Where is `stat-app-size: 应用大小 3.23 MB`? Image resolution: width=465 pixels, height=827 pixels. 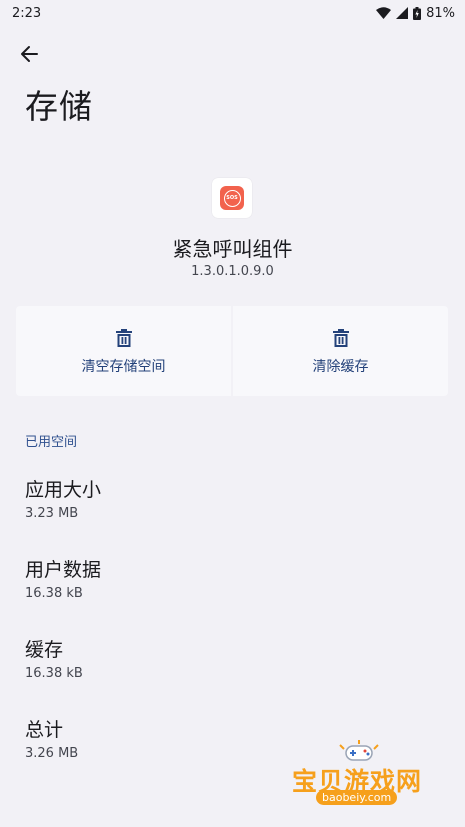 stat-app-size: 应用大小 3.23 MB is located at coordinates (63, 499).